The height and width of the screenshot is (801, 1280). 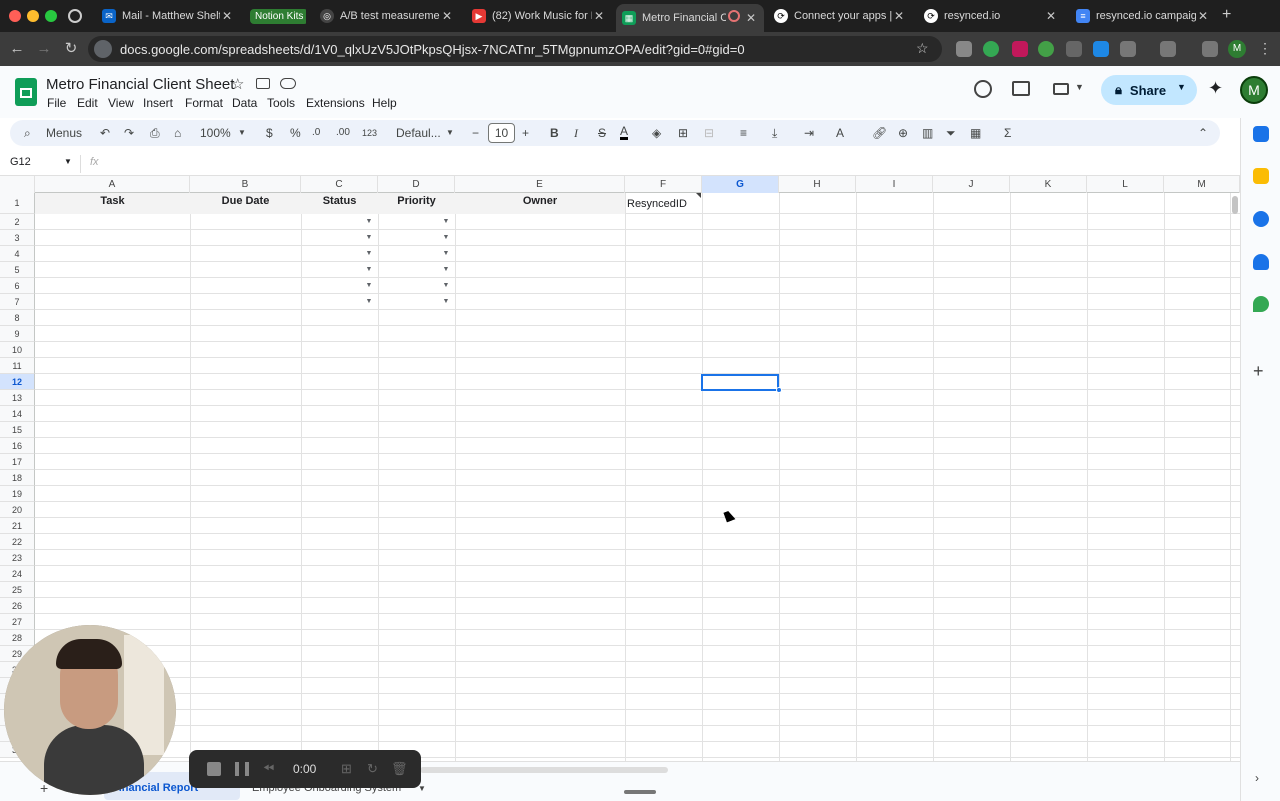 I want to click on chevron-down-icon: ▼, so click(x=1079, y=87).